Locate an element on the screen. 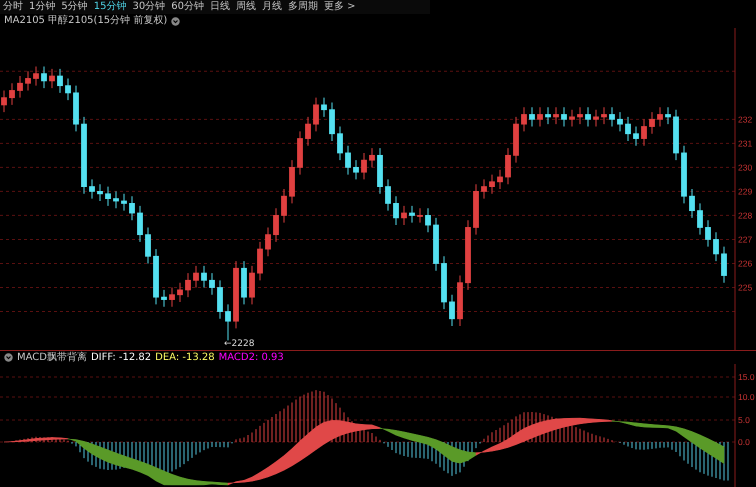 The height and width of the screenshot is (487, 756). period-tab: 更多 > is located at coordinates (339, 7).